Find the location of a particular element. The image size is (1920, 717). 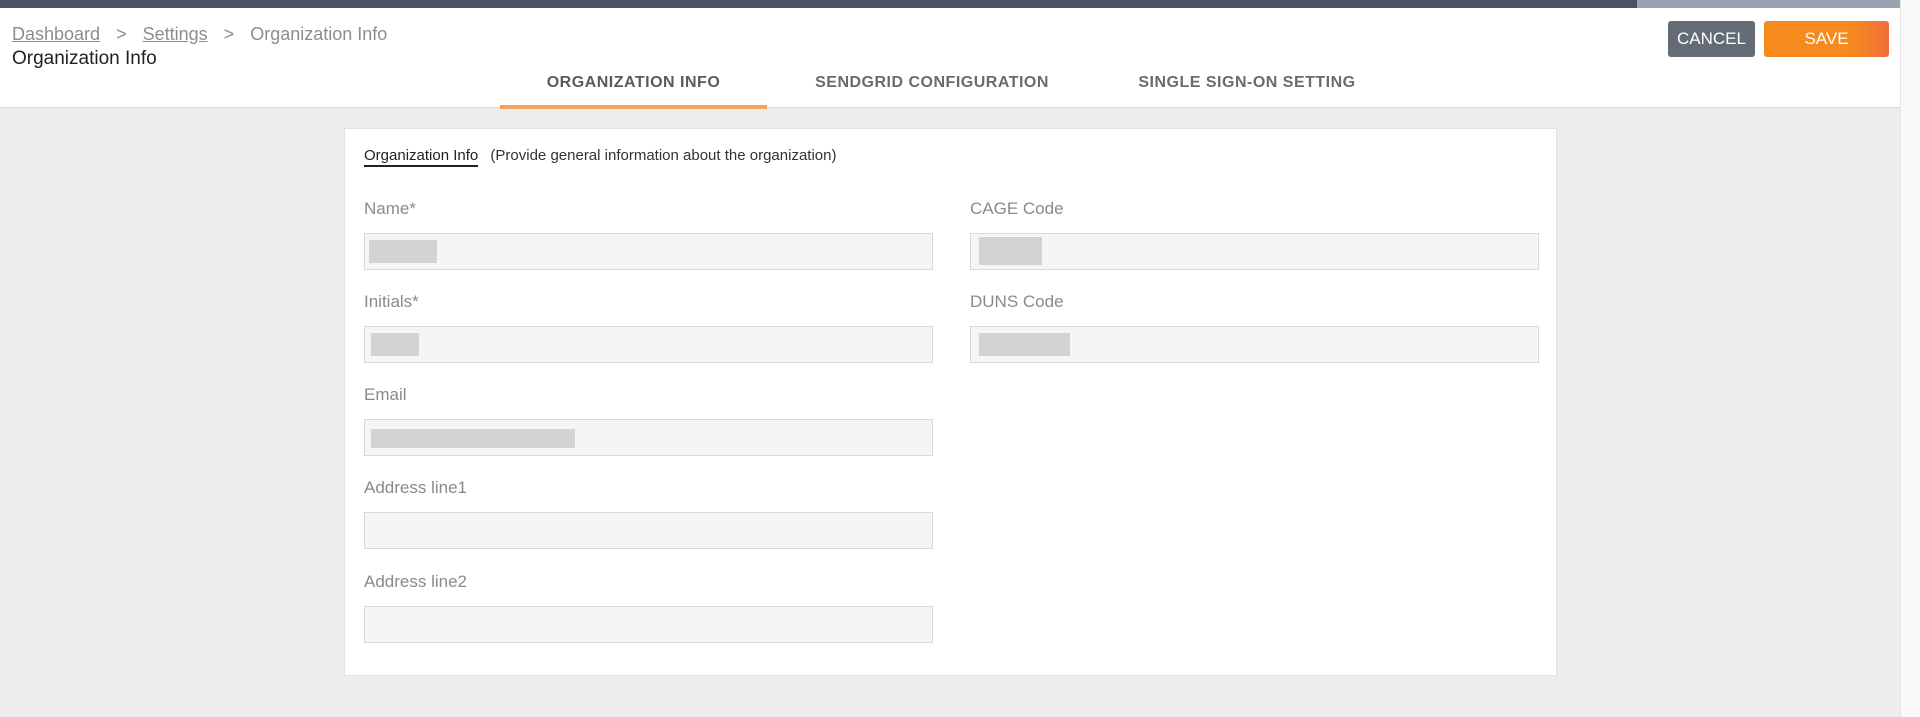

name-field: Name* is located at coordinates (648, 234).